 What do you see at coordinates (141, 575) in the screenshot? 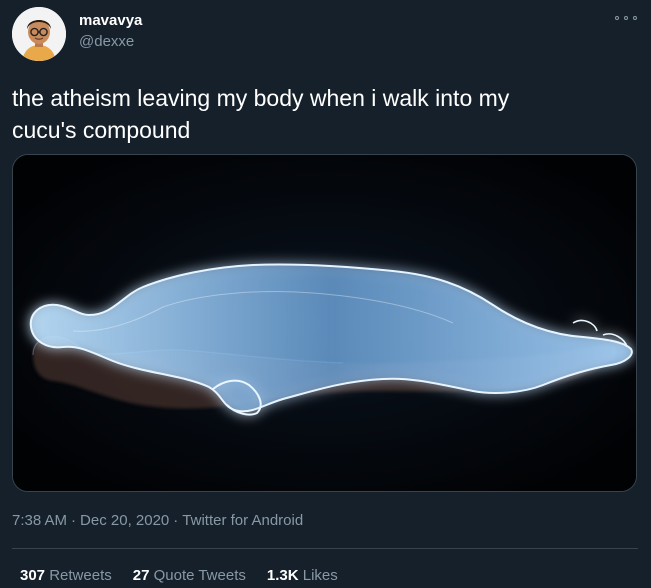
I see `quote-tweets-count: 27` at bounding box center [141, 575].